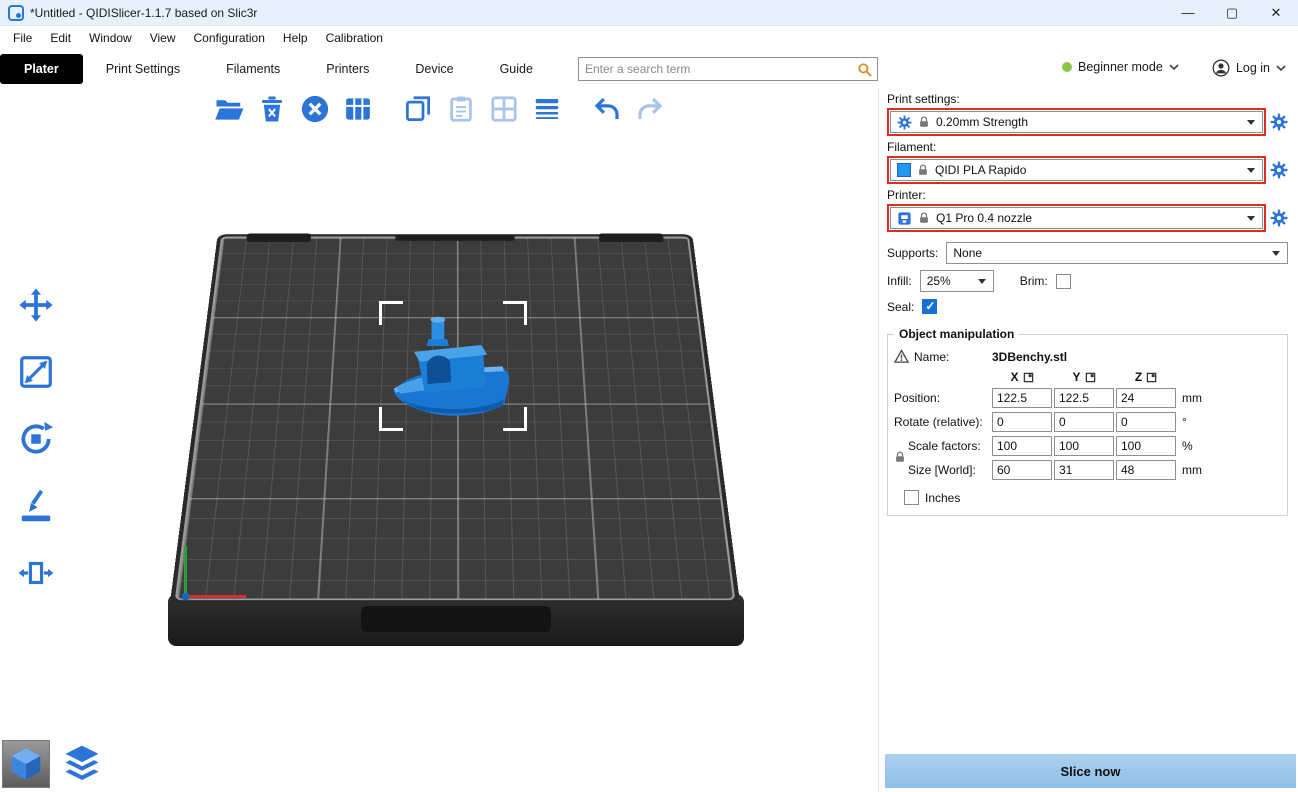  I want to click on user-icon, so click(1221, 68).